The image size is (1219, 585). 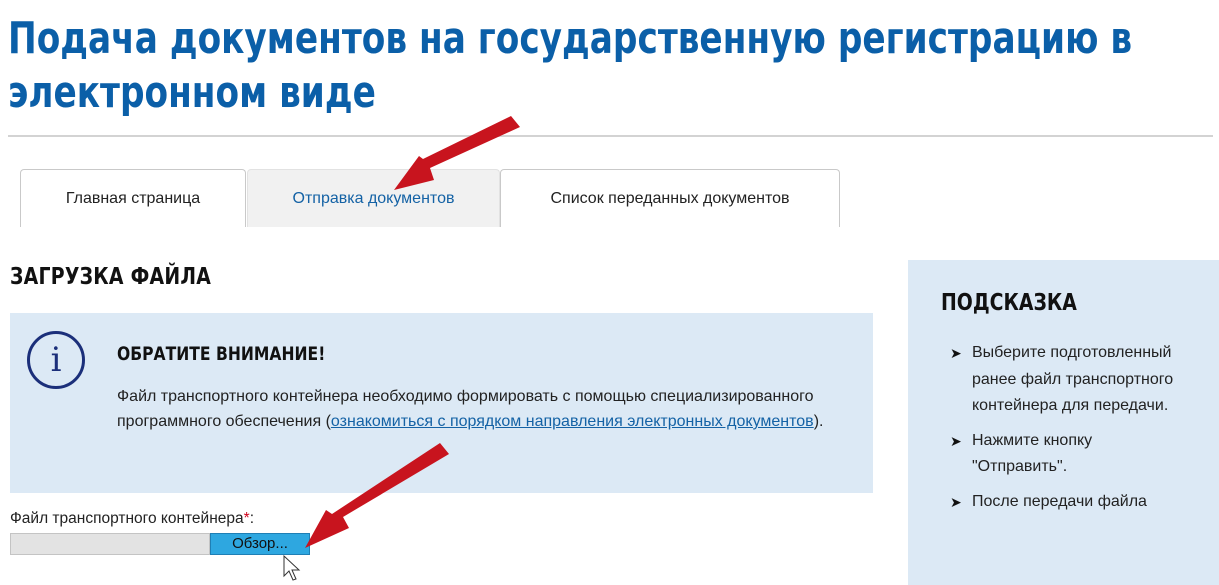 What do you see at coordinates (56, 360) in the screenshot?
I see `info-icon: i` at bounding box center [56, 360].